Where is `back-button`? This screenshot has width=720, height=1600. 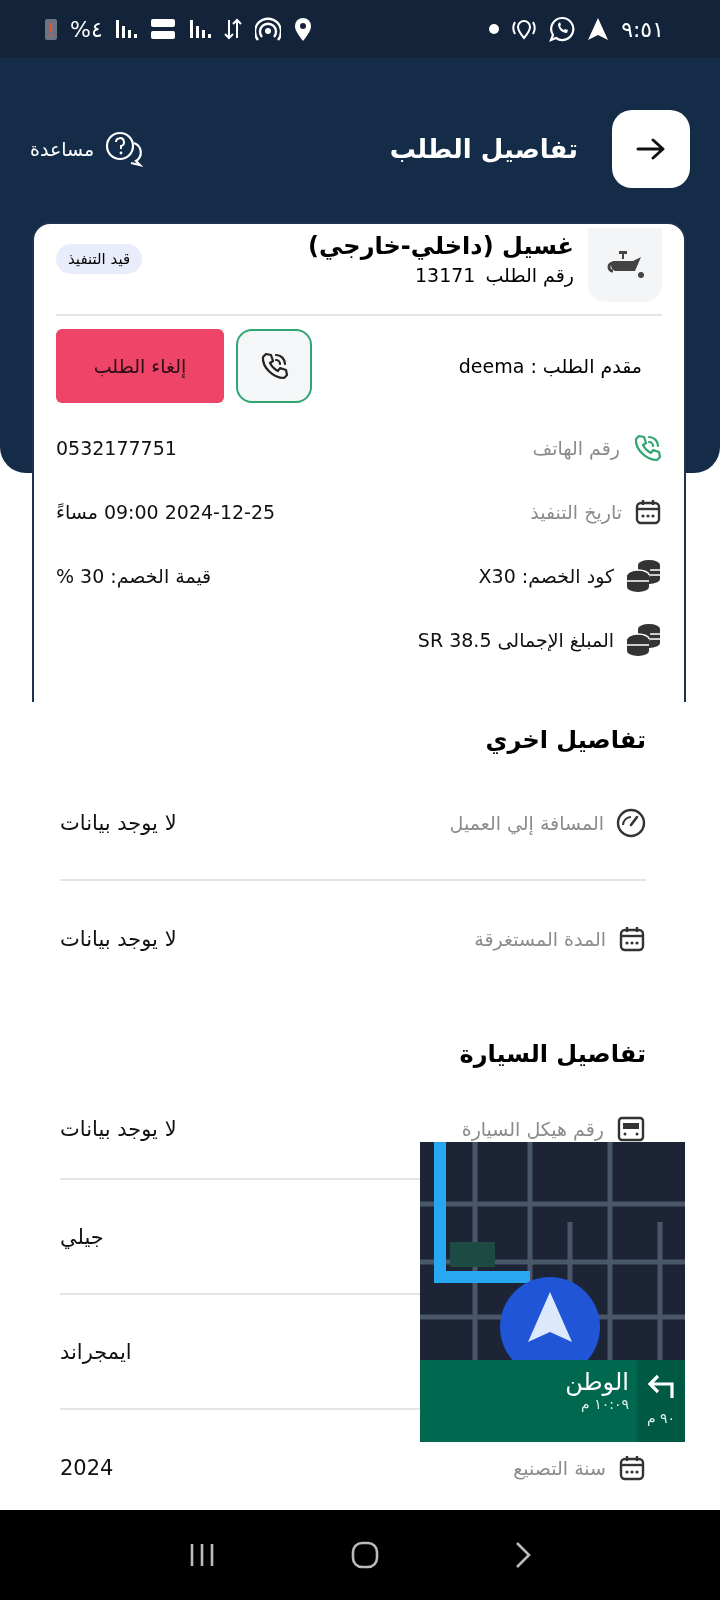
back-button is located at coordinates (651, 149).